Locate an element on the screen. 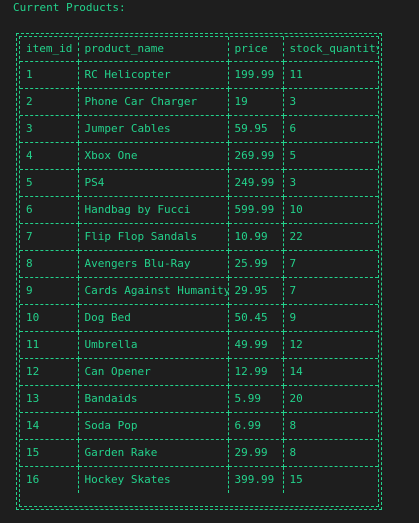 The height and width of the screenshot is (523, 419). cell-item-id: 5 is located at coordinates (49, 183).